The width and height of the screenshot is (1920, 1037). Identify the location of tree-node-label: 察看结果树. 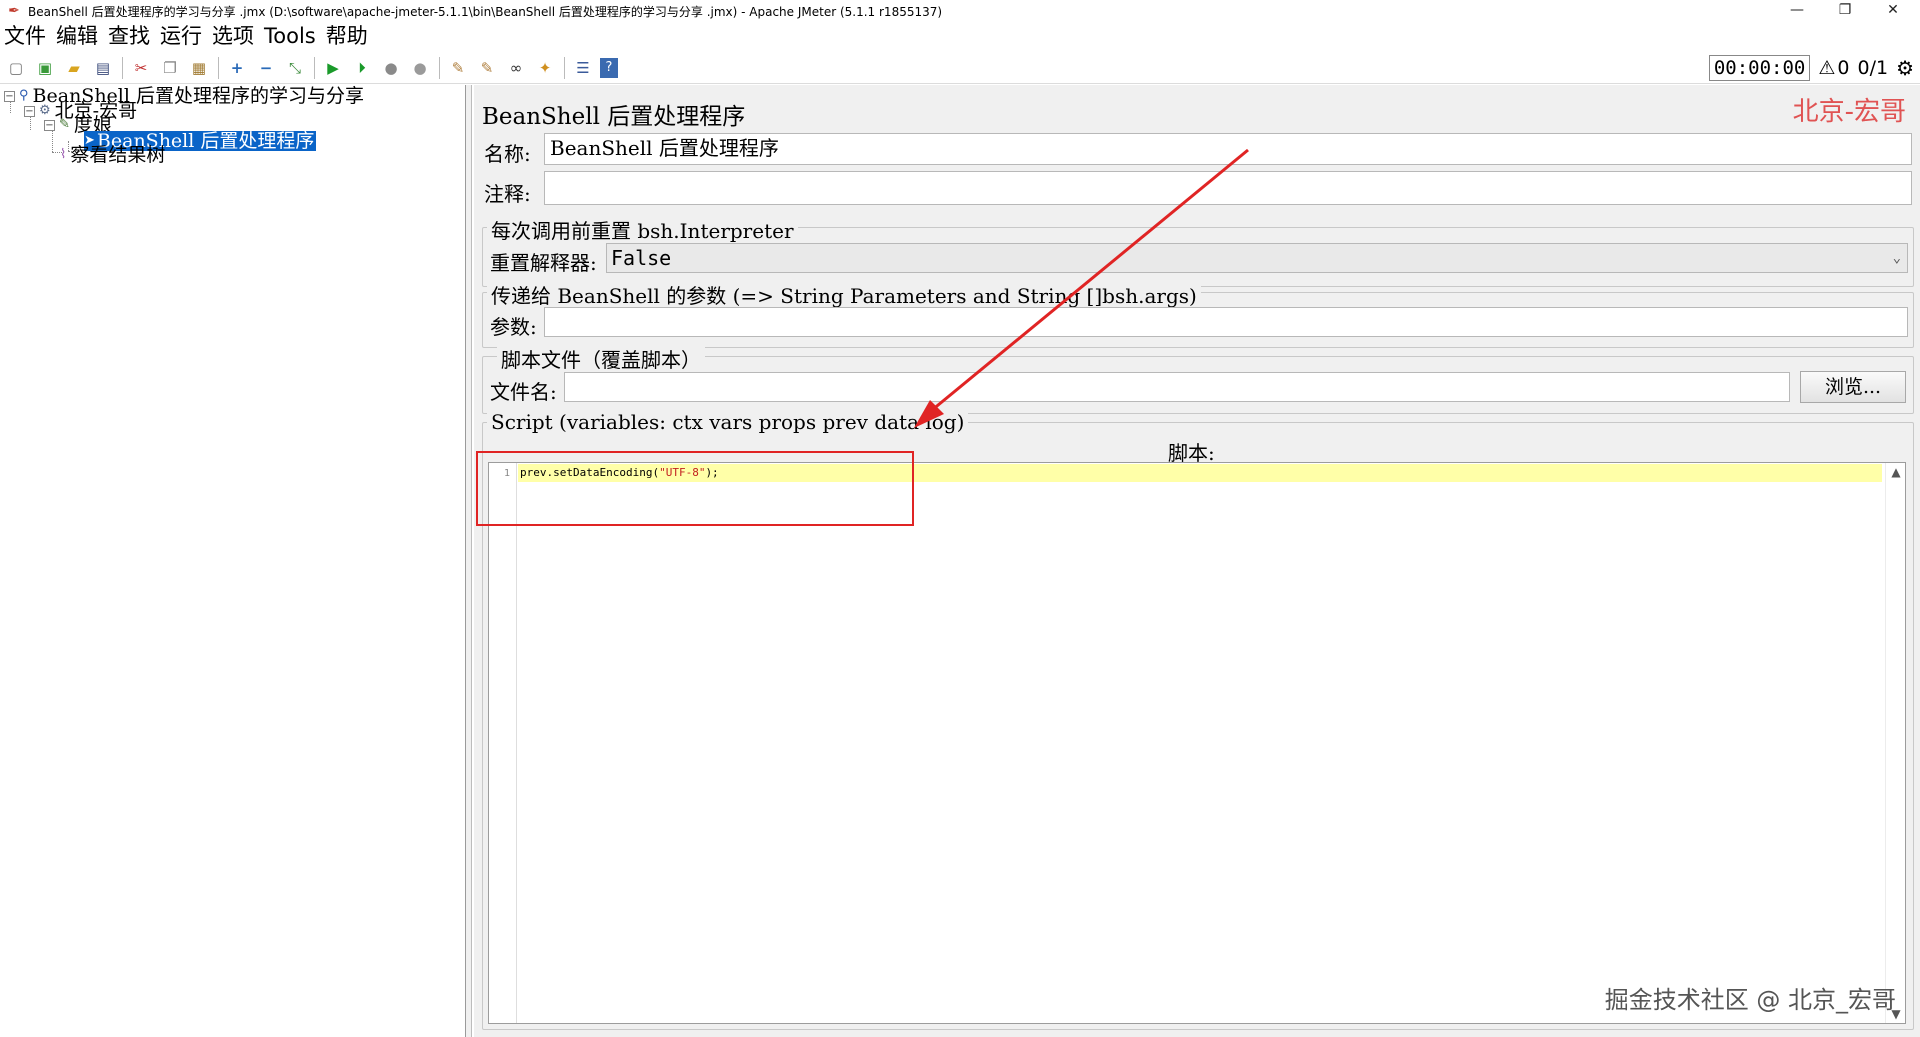
(118, 155).